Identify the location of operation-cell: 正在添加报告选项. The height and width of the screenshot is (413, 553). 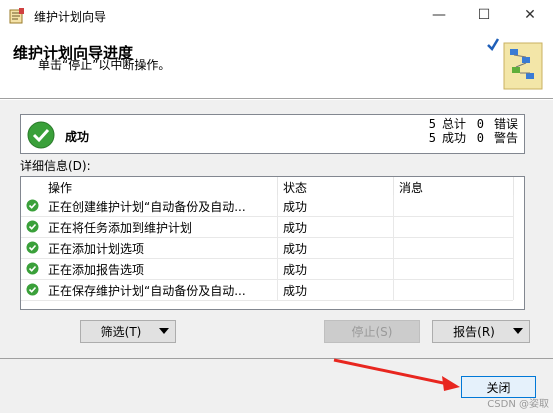
(96, 270).